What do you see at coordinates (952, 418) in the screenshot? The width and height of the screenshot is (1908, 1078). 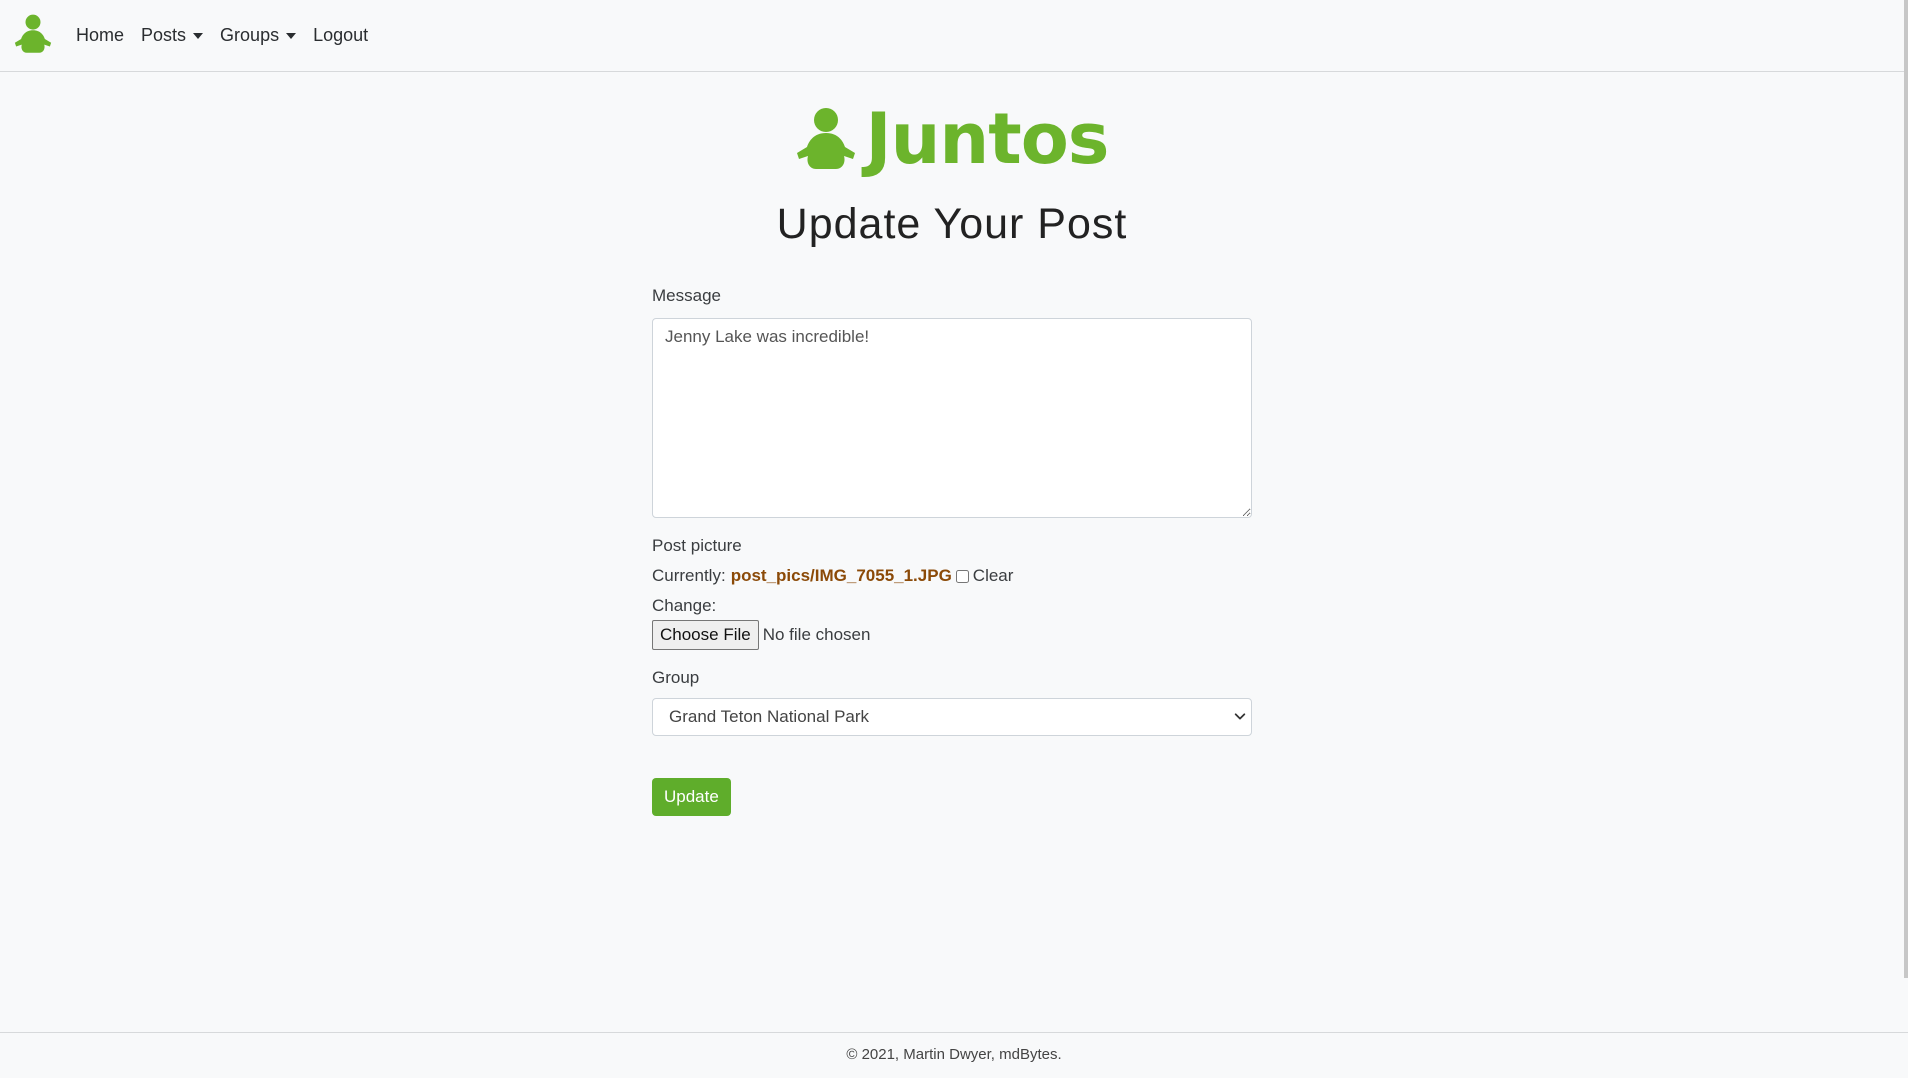 I see `message-textarea: Jenny Lake was incredible!` at bounding box center [952, 418].